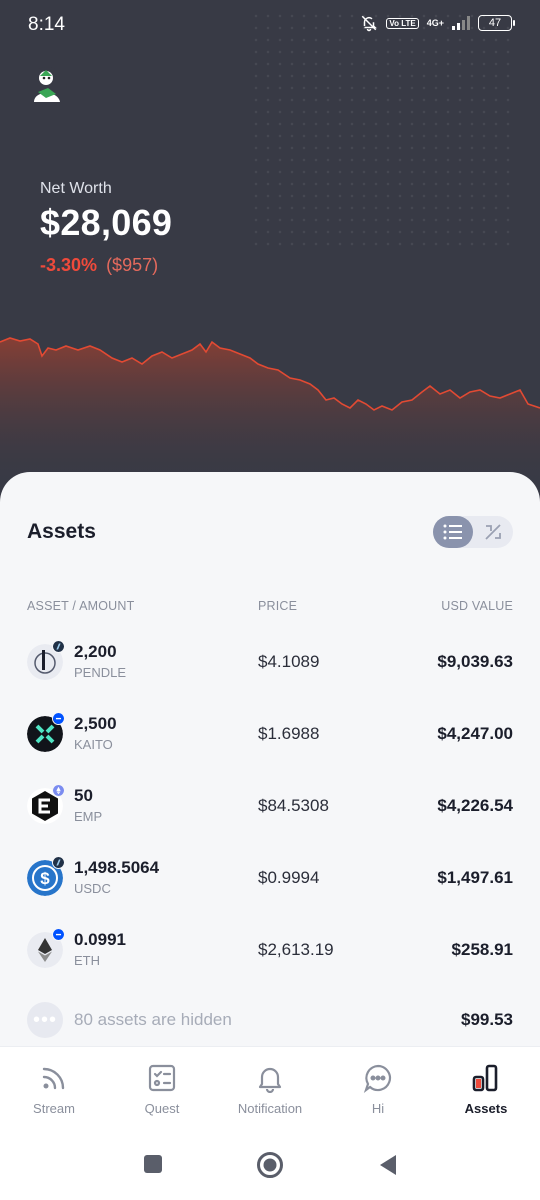 This screenshot has width=540, height=1200. Describe the element at coordinates (477, 606) in the screenshot. I see `column-header-usd: USD VALUE` at that location.